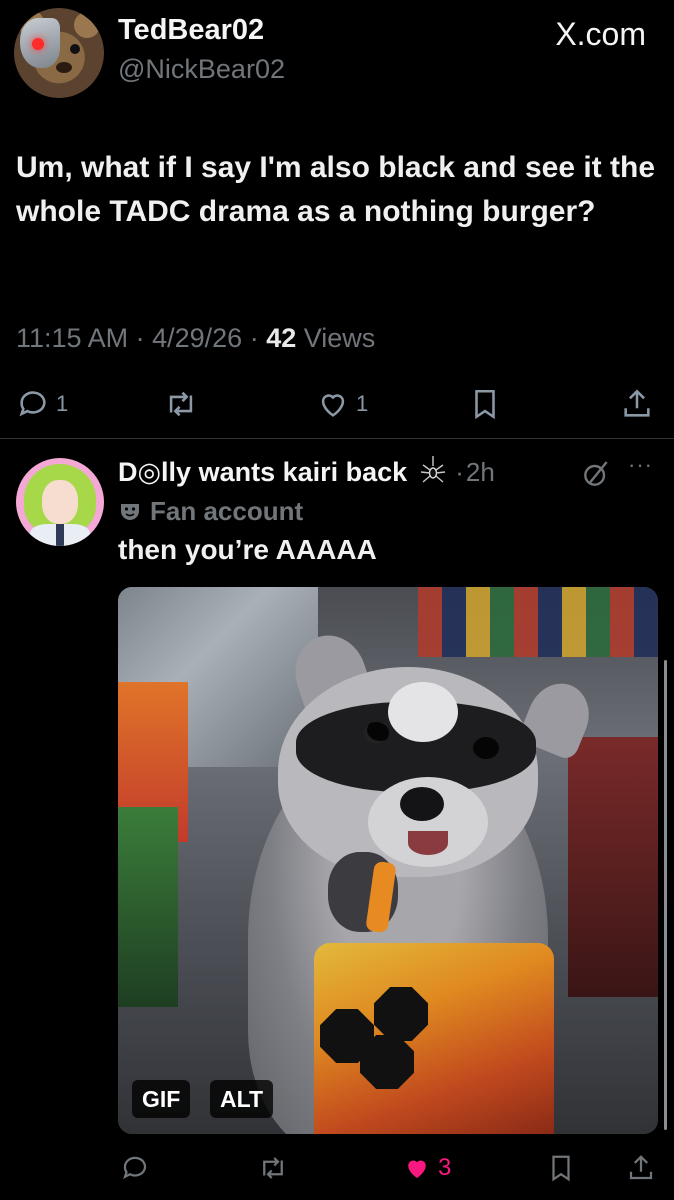  Describe the element at coordinates (423, 712) in the screenshot. I see `raccoon-brow` at that location.